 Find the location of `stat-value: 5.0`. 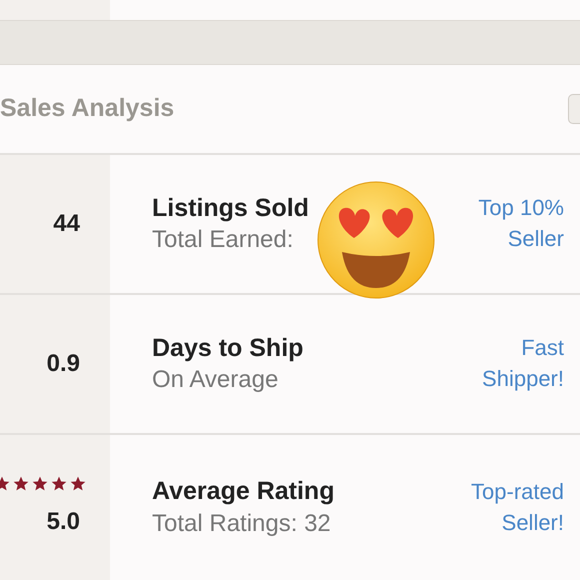

stat-value: 5.0 is located at coordinates (63, 521).